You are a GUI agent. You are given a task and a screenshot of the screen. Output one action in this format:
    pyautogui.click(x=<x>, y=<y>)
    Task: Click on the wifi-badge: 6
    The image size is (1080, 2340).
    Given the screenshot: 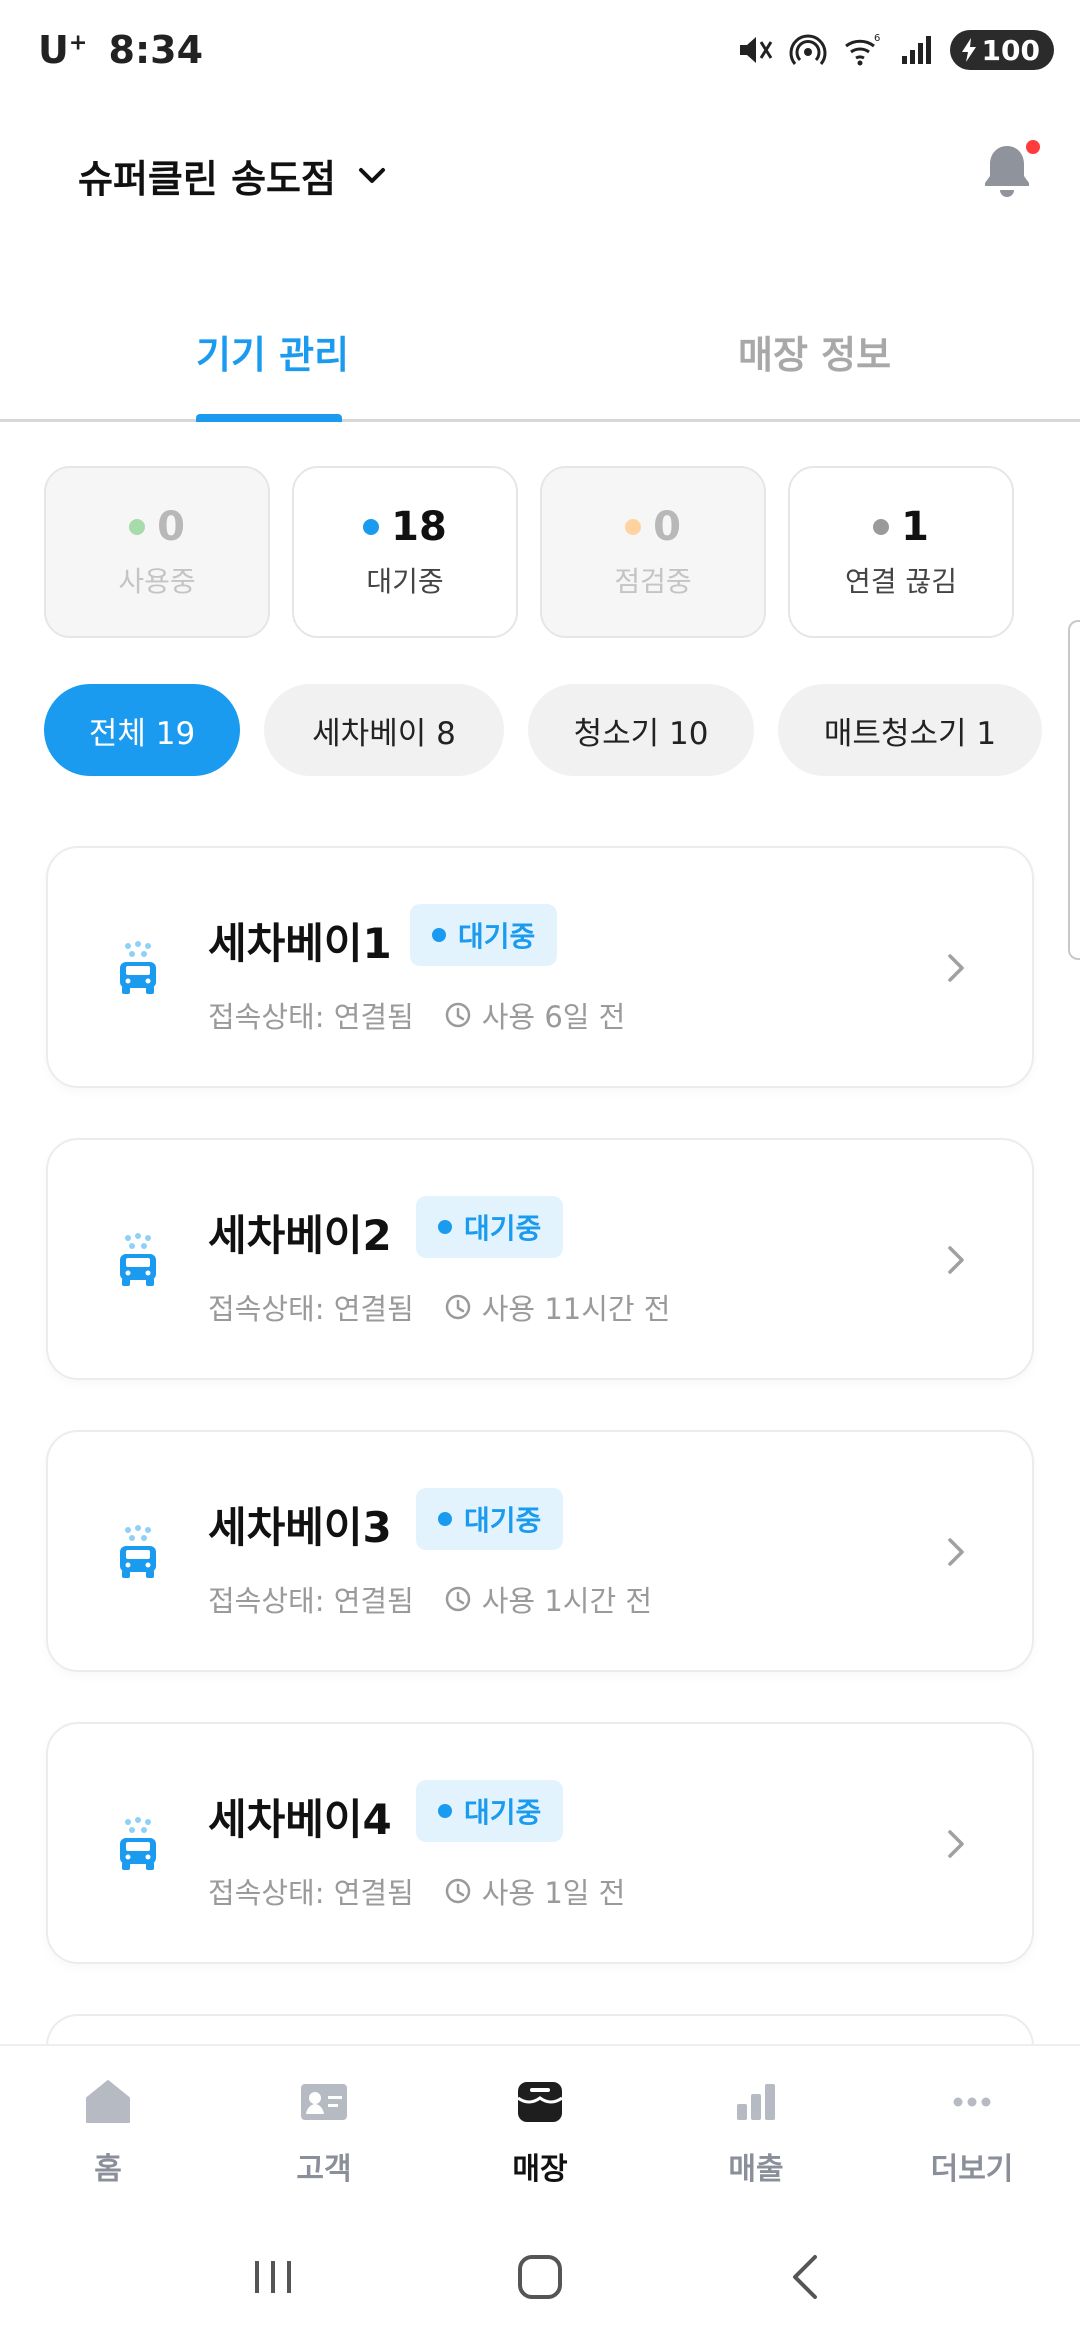 What is the action you would take?
    pyautogui.click(x=877, y=38)
    